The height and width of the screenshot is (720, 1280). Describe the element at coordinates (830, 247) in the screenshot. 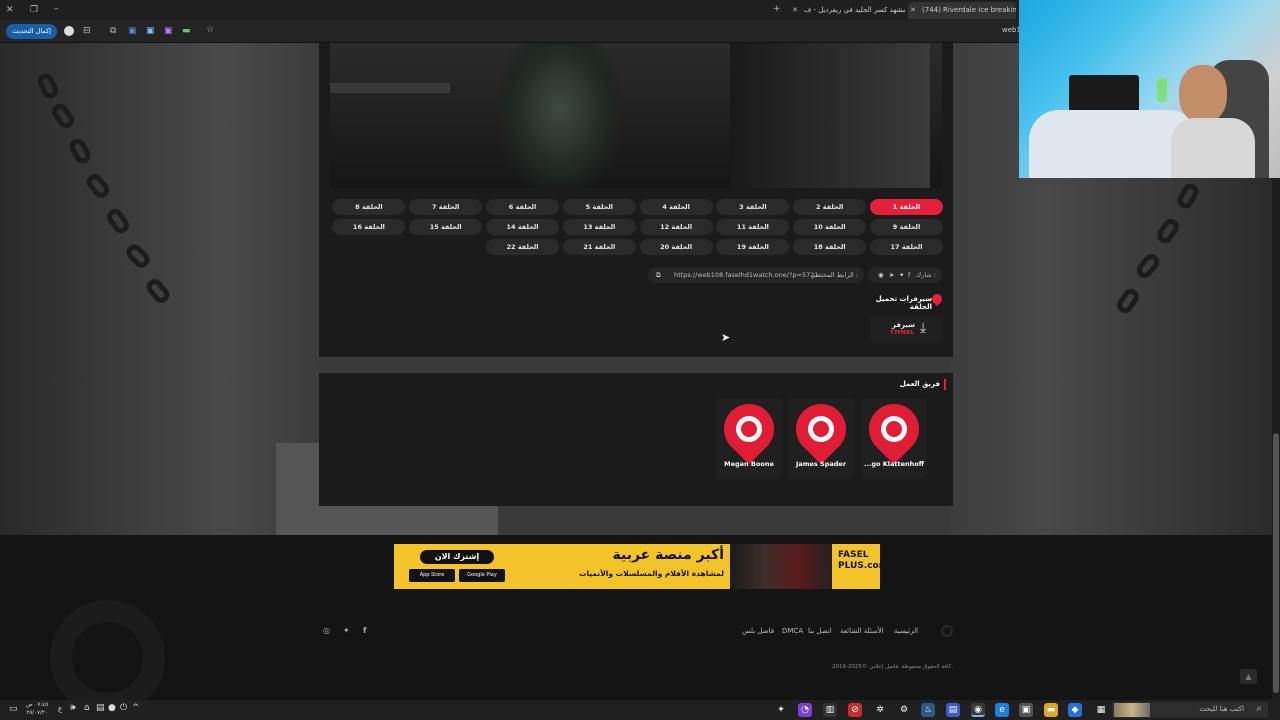

I see `episode-button: الحلقة 18` at that location.